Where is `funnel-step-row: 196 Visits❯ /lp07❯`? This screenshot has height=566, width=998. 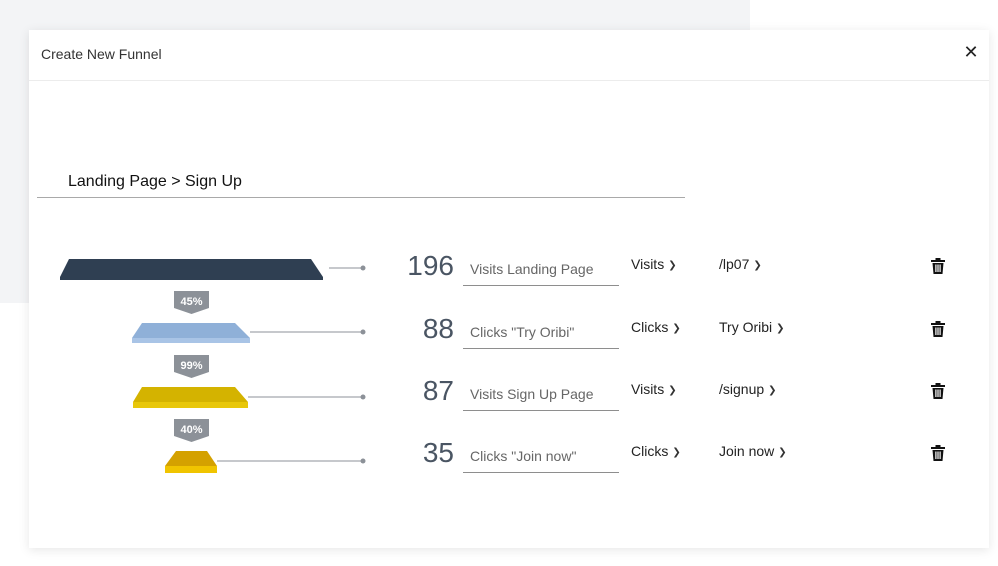
funnel-step-row: 196 Visits❯ /lp07❯ is located at coordinates (509, 269).